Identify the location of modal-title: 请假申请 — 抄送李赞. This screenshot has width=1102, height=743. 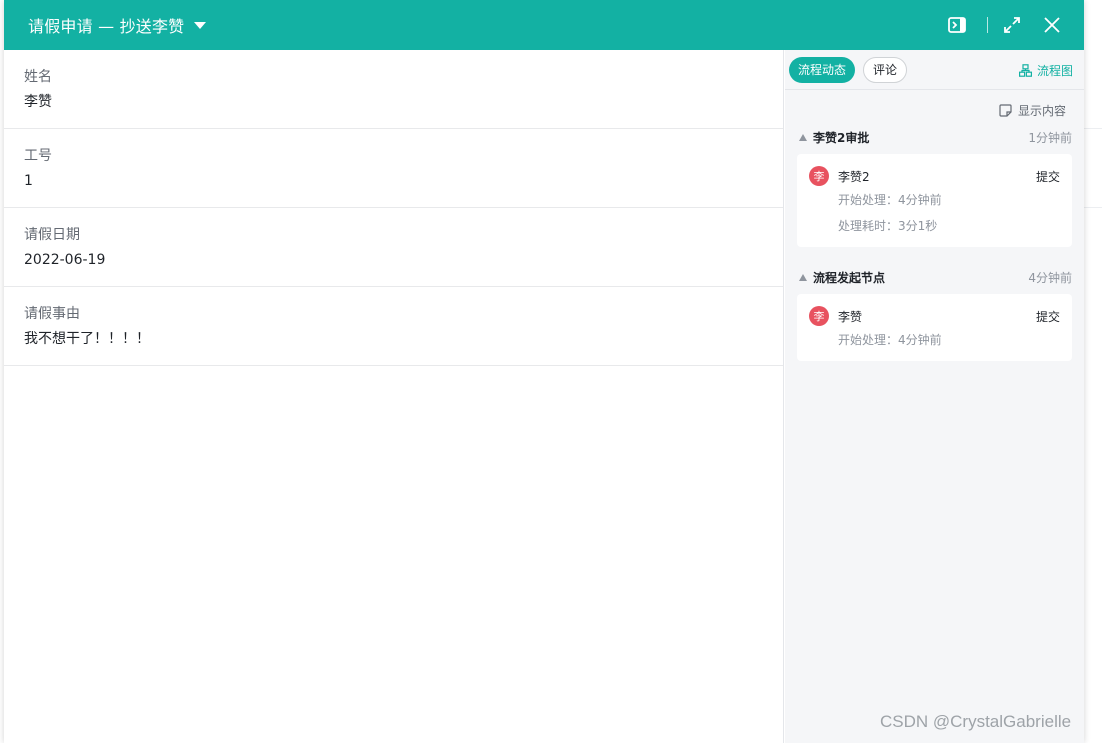
(117, 25).